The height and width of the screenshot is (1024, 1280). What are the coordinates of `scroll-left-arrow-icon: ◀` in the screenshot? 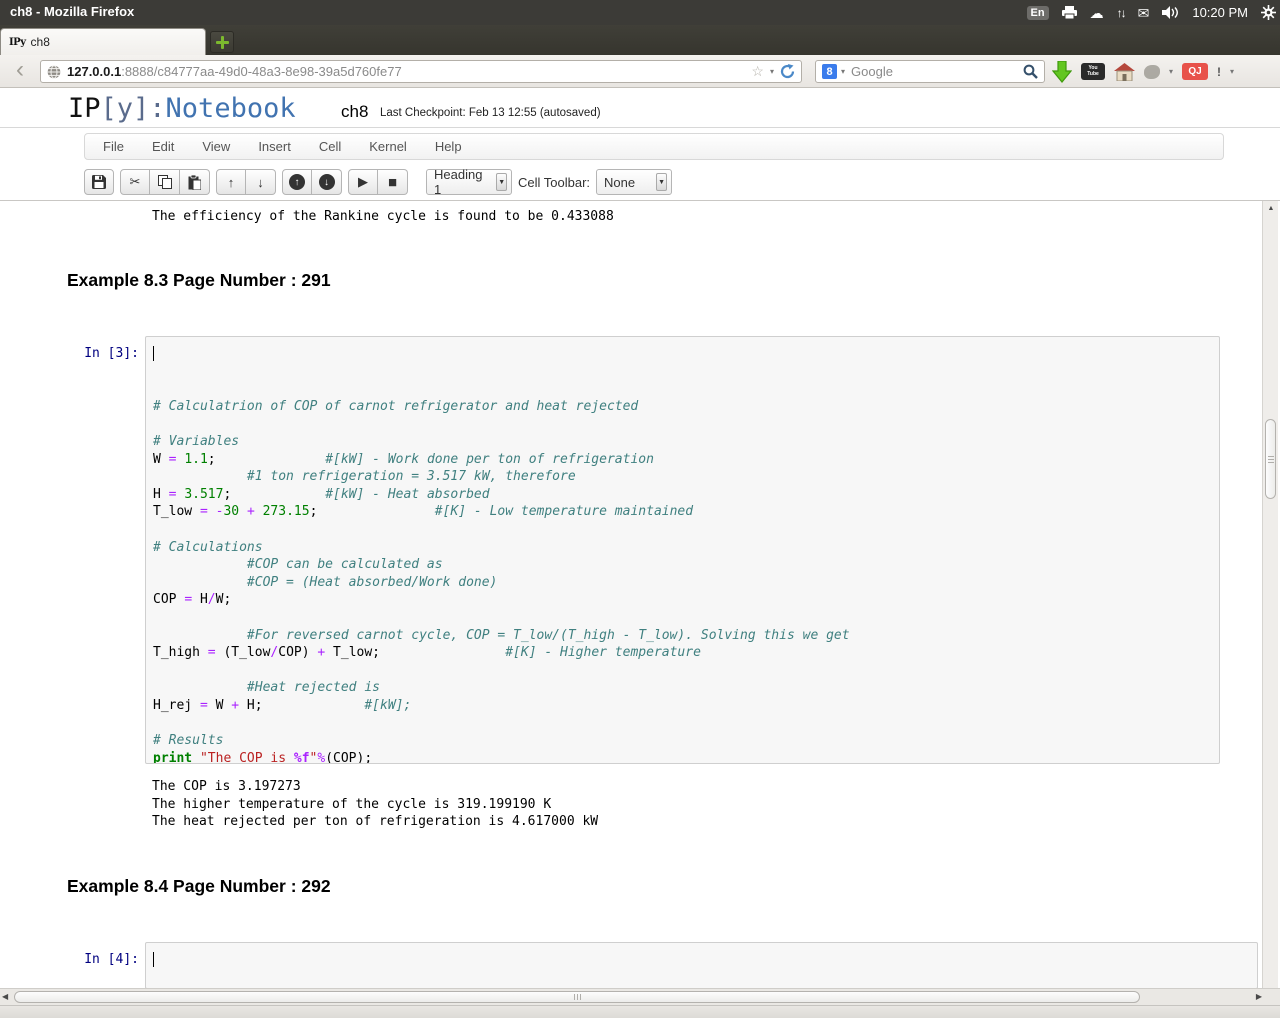 It's located at (5, 996).